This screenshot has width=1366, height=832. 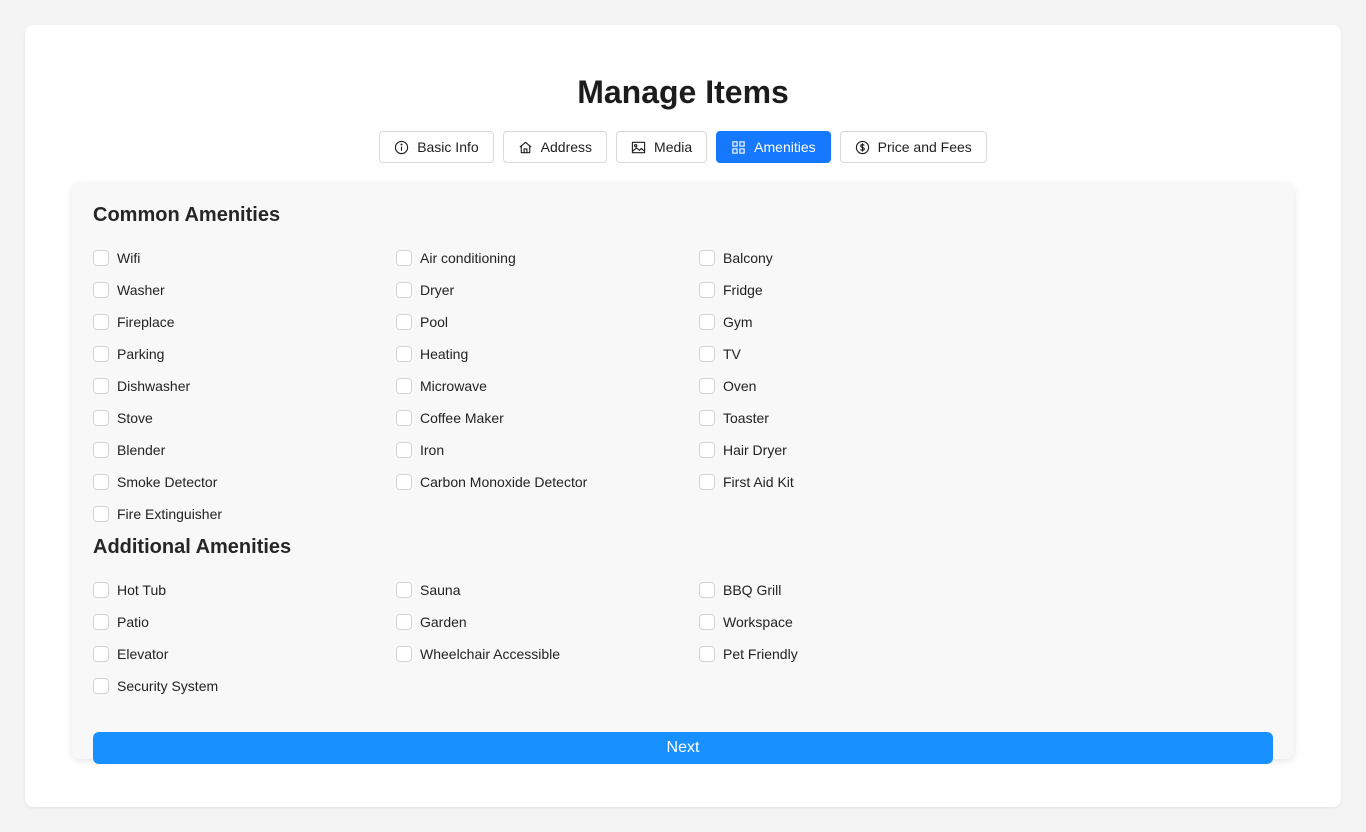 What do you see at coordinates (142, 590) in the screenshot?
I see `amenity-label: Hot Tub` at bounding box center [142, 590].